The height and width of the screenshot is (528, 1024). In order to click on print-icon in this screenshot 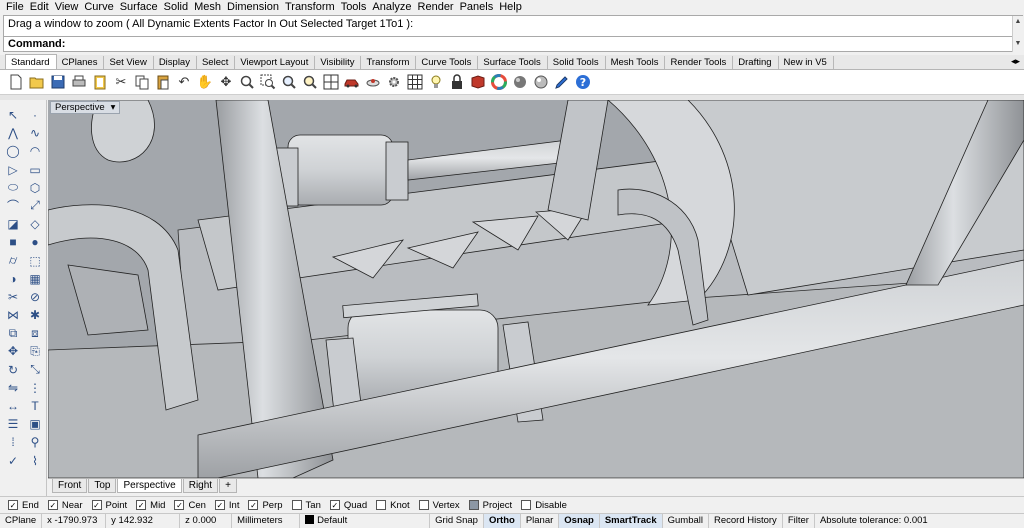, I will do `click(79, 82)`.